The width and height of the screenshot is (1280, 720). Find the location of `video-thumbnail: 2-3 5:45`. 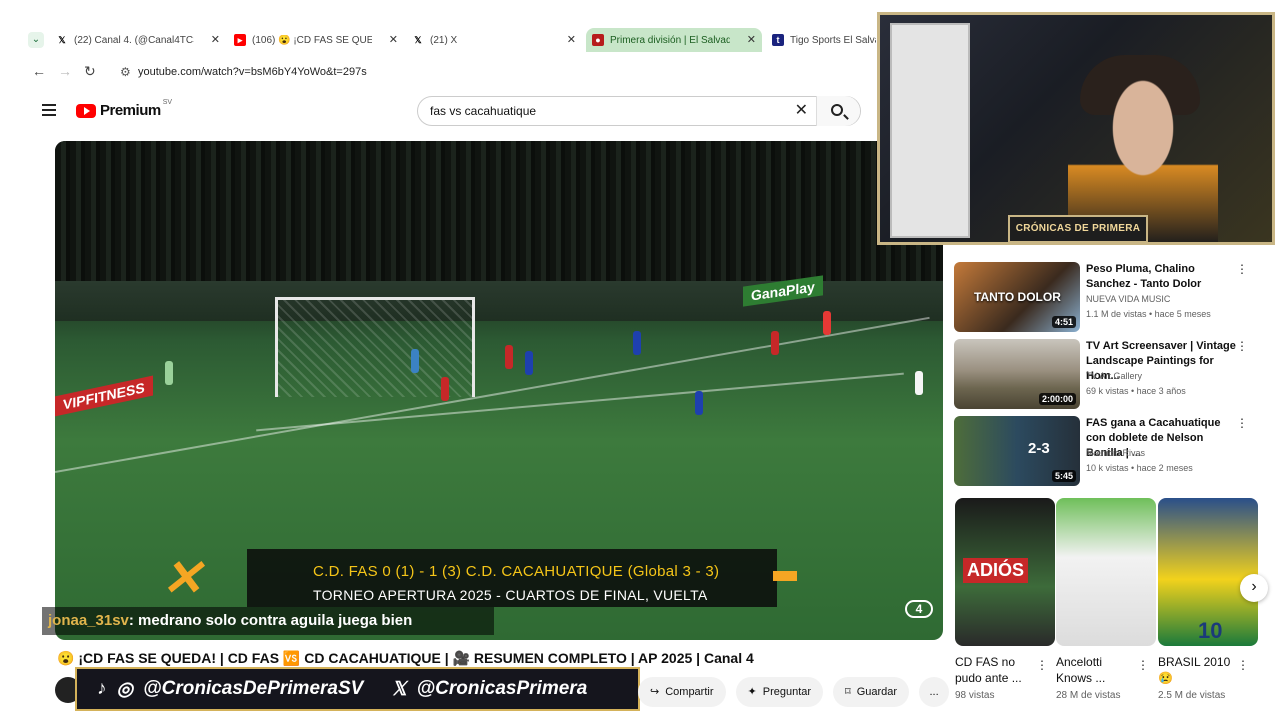

video-thumbnail: 2-3 5:45 is located at coordinates (1017, 451).